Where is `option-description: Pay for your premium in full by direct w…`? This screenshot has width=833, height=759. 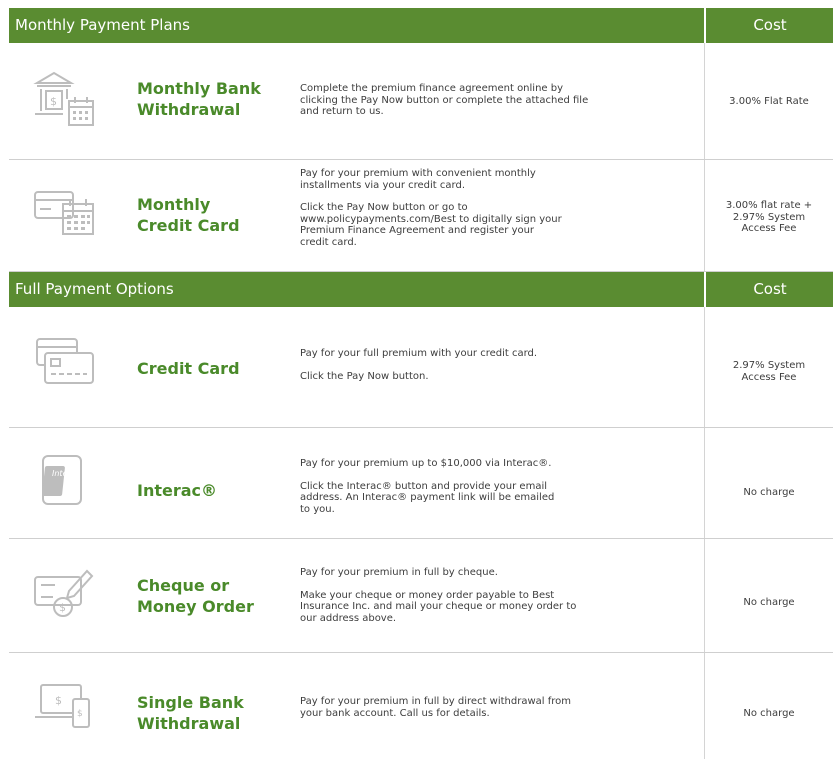
option-description: Pay for your premium in full by direct w… is located at coordinates (436, 707).